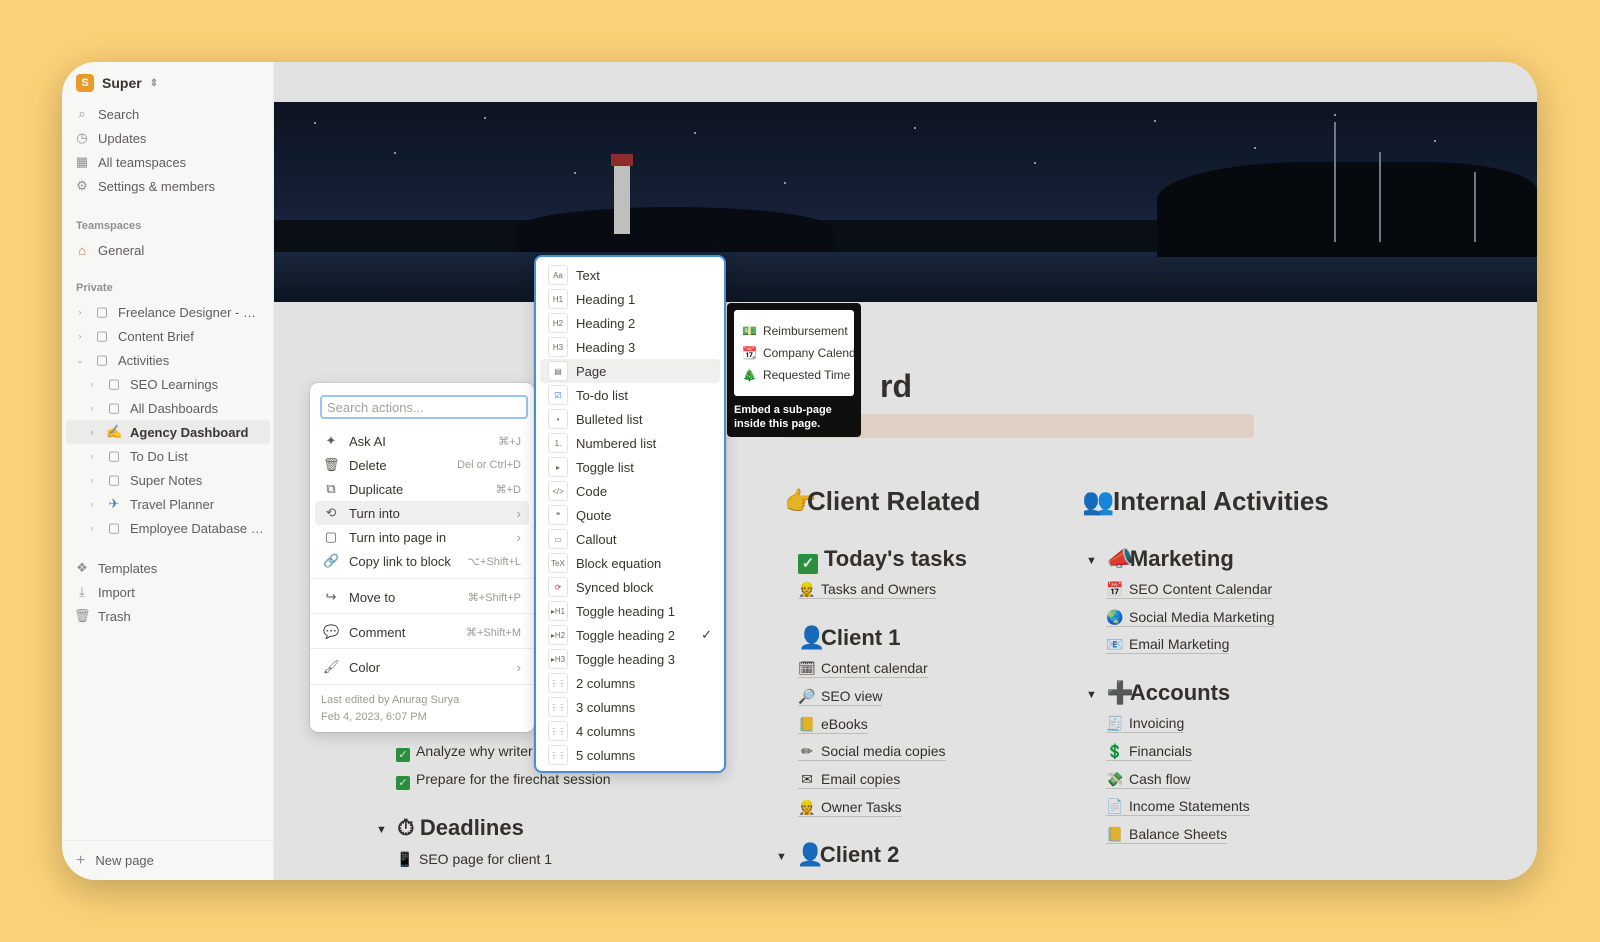 The height and width of the screenshot is (942, 1600). What do you see at coordinates (630, 683) in the screenshot?
I see `turn-into-2-columns: ⋮⋮ 2 columns` at bounding box center [630, 683].